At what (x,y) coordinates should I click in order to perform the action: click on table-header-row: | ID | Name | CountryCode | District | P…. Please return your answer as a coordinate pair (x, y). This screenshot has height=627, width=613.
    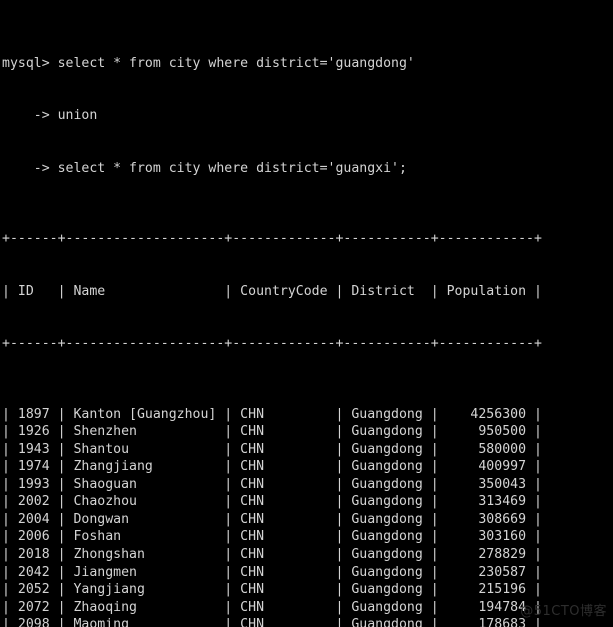
    Looking at the image, I should click on (272, 291).